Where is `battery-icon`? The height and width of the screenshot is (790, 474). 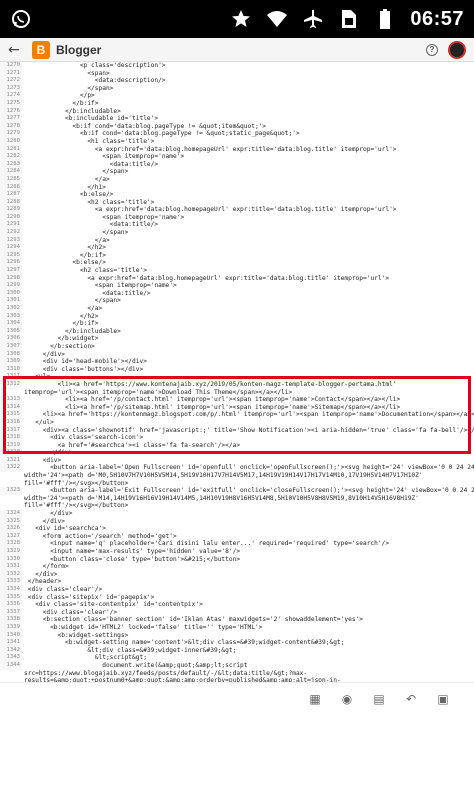 battery-icon is located at coordinates (385, 19).